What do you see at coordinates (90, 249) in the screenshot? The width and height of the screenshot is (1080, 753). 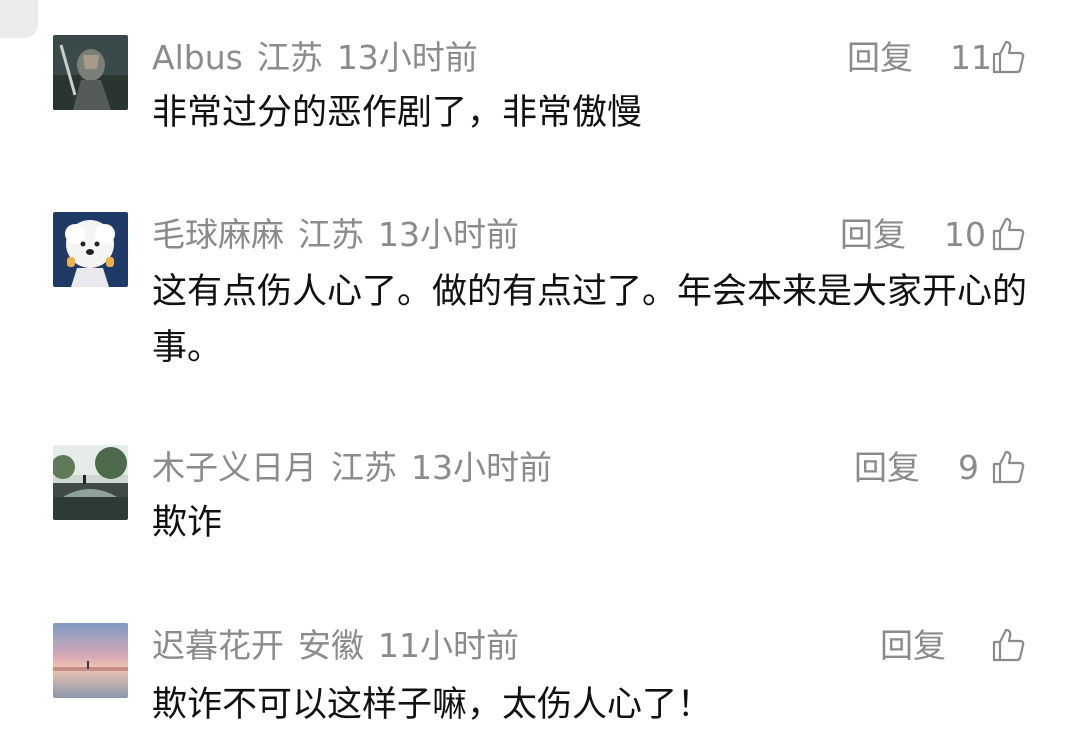 I see `white-dog-avatar-icon` at bounding box center [90, 249].